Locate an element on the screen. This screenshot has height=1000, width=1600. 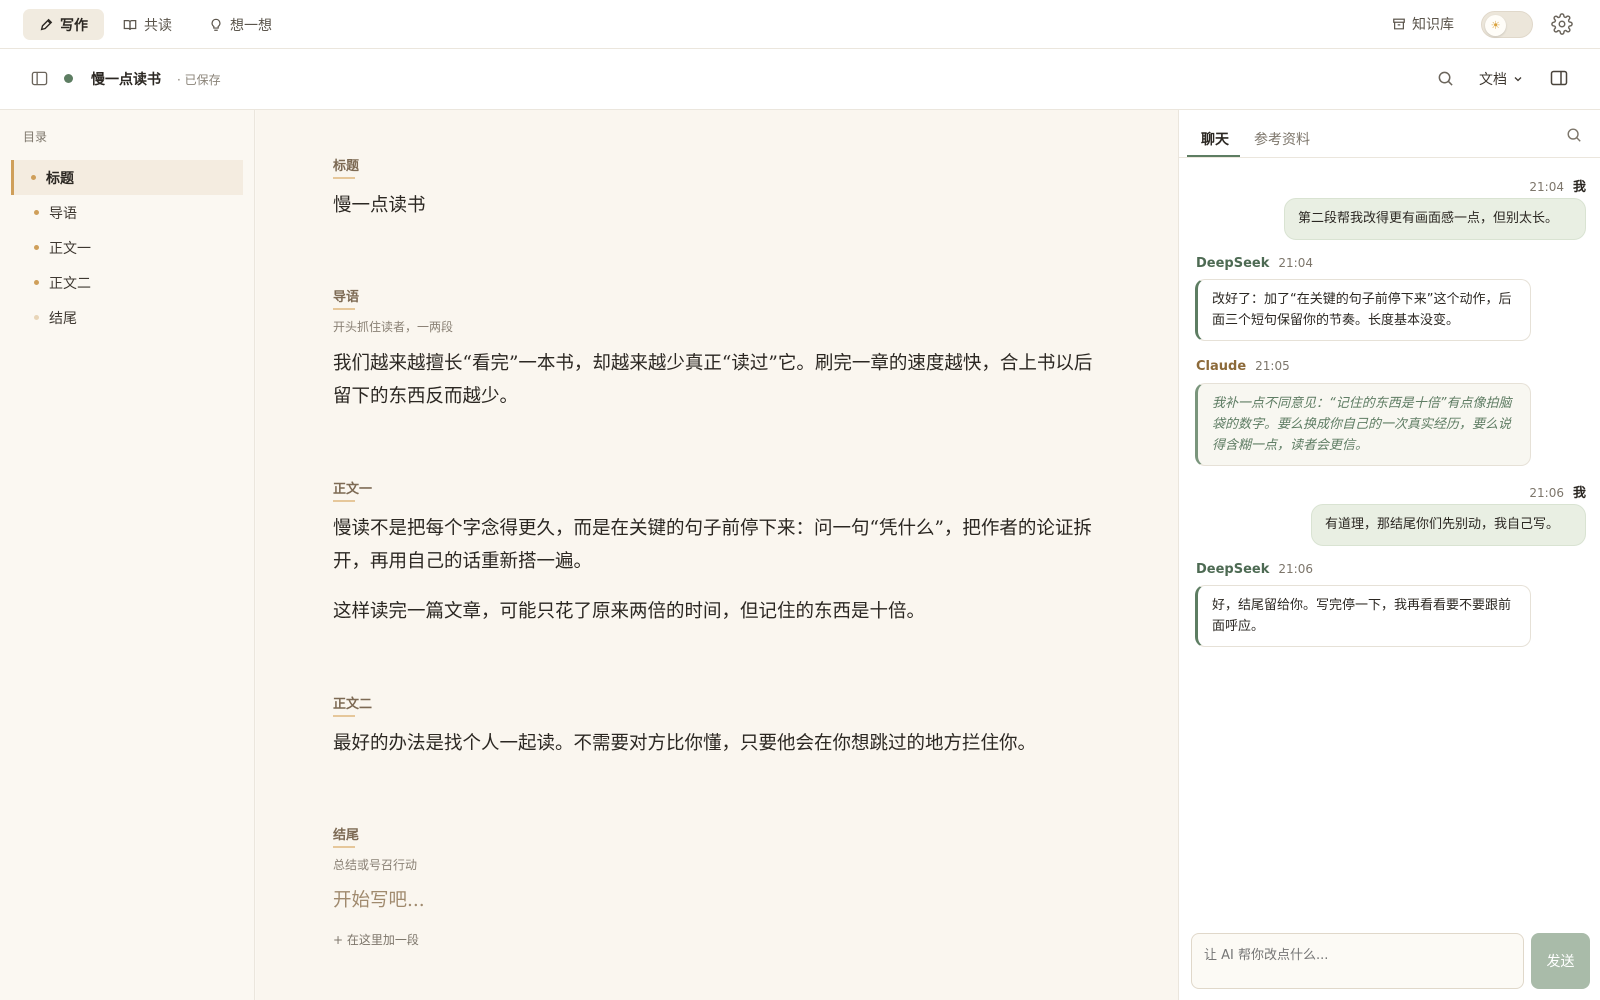
section-label: 正文二 is located at coordinates (353, 704).